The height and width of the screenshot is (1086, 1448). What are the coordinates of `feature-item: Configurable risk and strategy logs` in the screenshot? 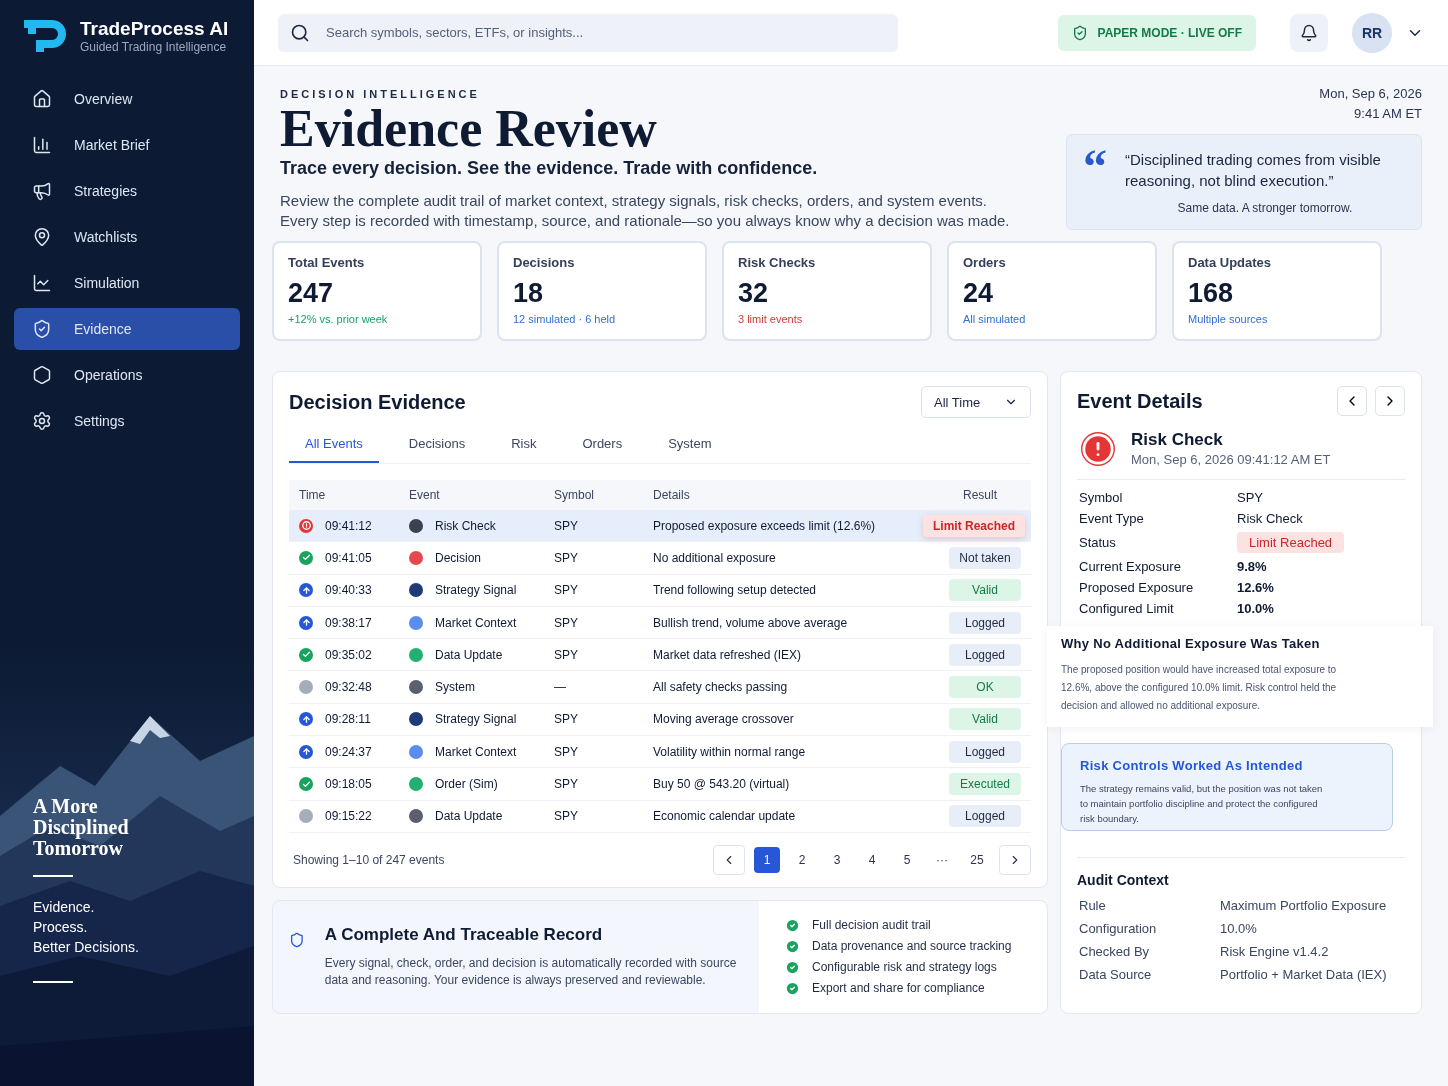 It's located at (904, 967).